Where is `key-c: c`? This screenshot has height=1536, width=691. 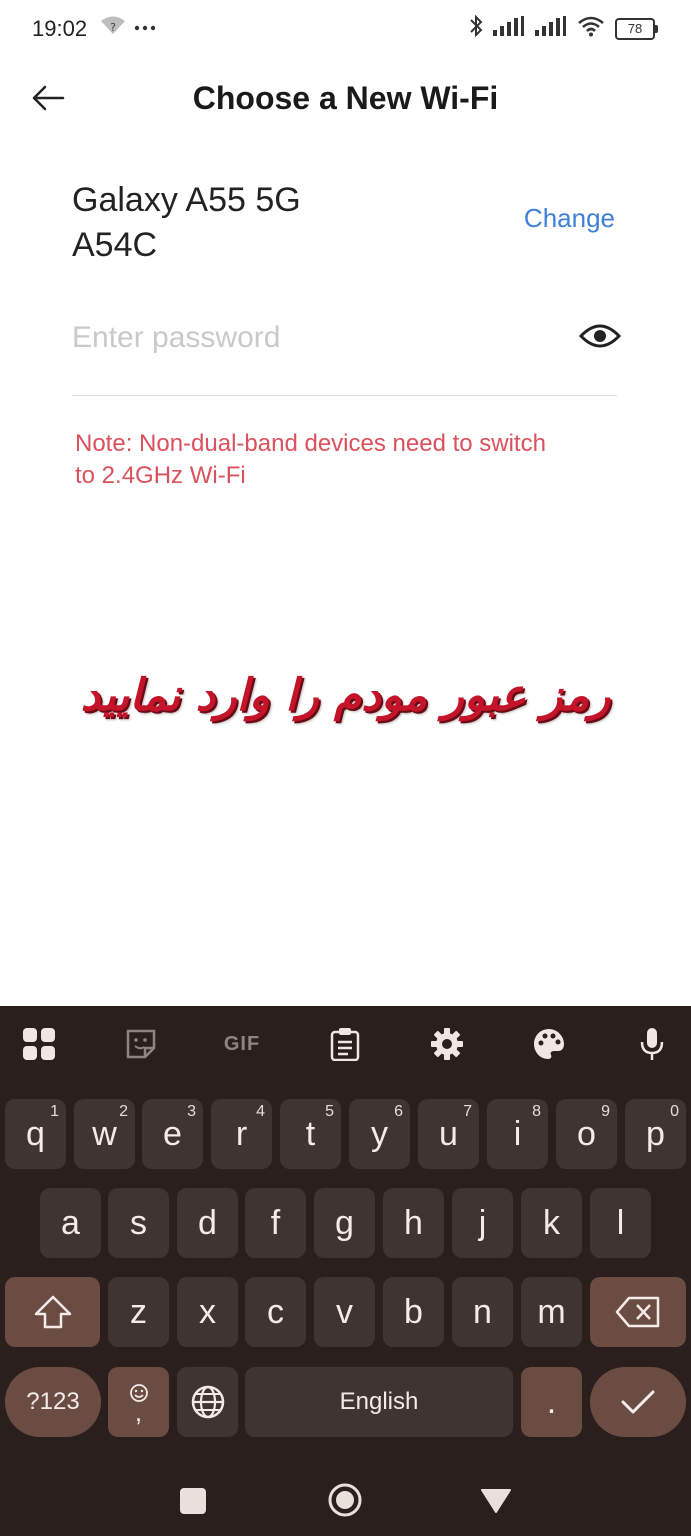
key-c: c is located at coordinates (275, 1312).